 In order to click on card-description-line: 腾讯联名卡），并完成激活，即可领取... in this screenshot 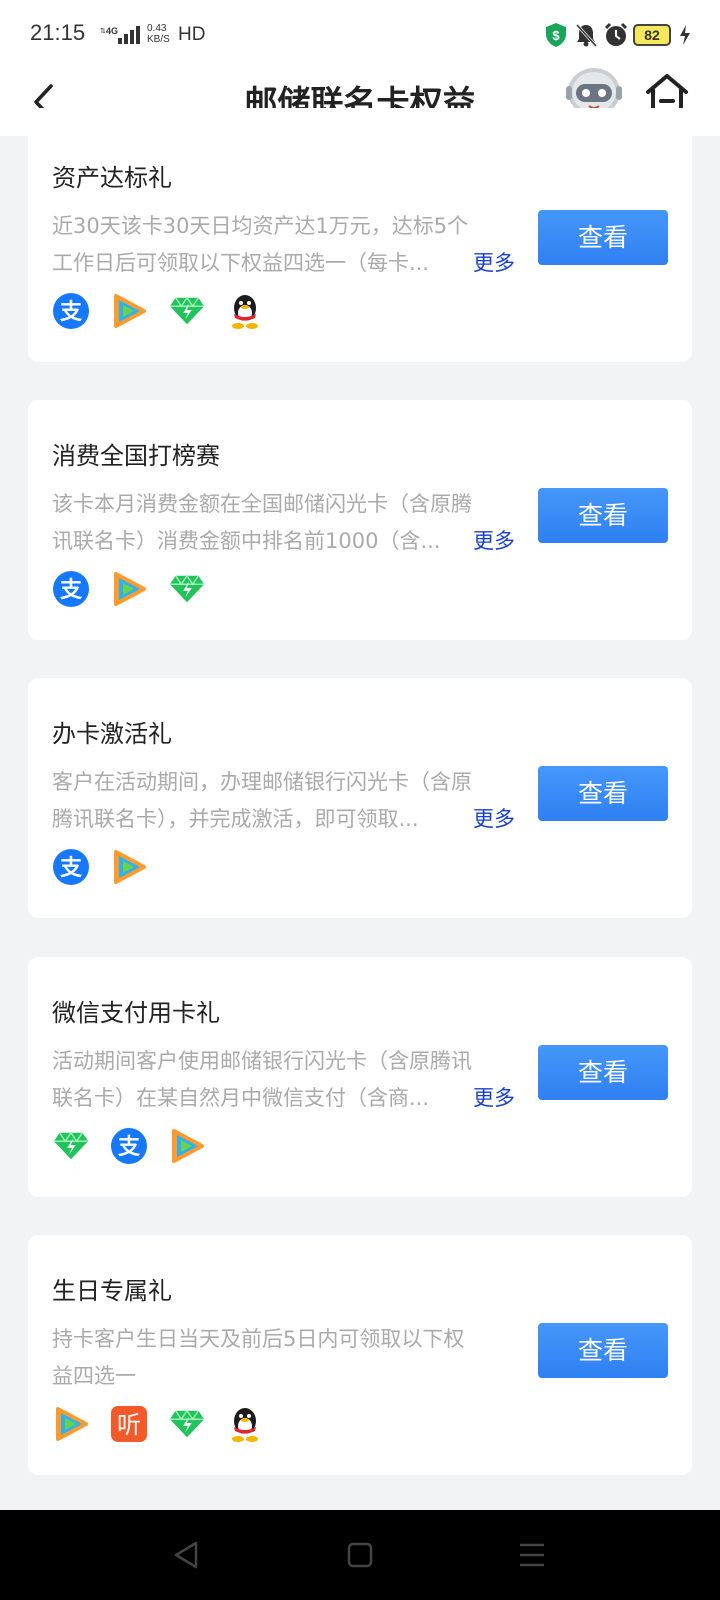, I will do `click(235, 819)`.